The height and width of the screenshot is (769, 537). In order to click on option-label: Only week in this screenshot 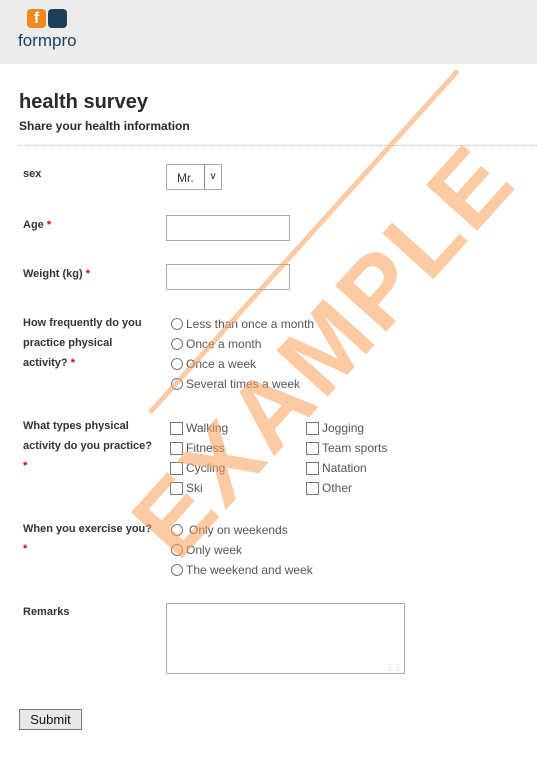, I will do `click(214, 550)`.